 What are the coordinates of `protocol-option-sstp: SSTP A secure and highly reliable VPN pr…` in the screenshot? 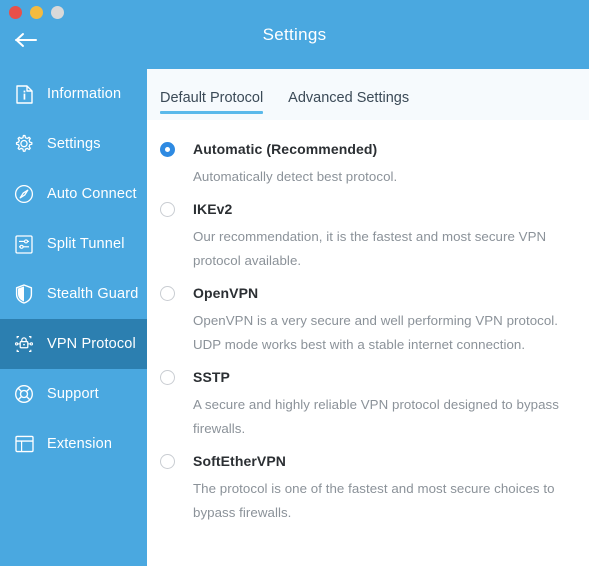 It's located at (368, 404).